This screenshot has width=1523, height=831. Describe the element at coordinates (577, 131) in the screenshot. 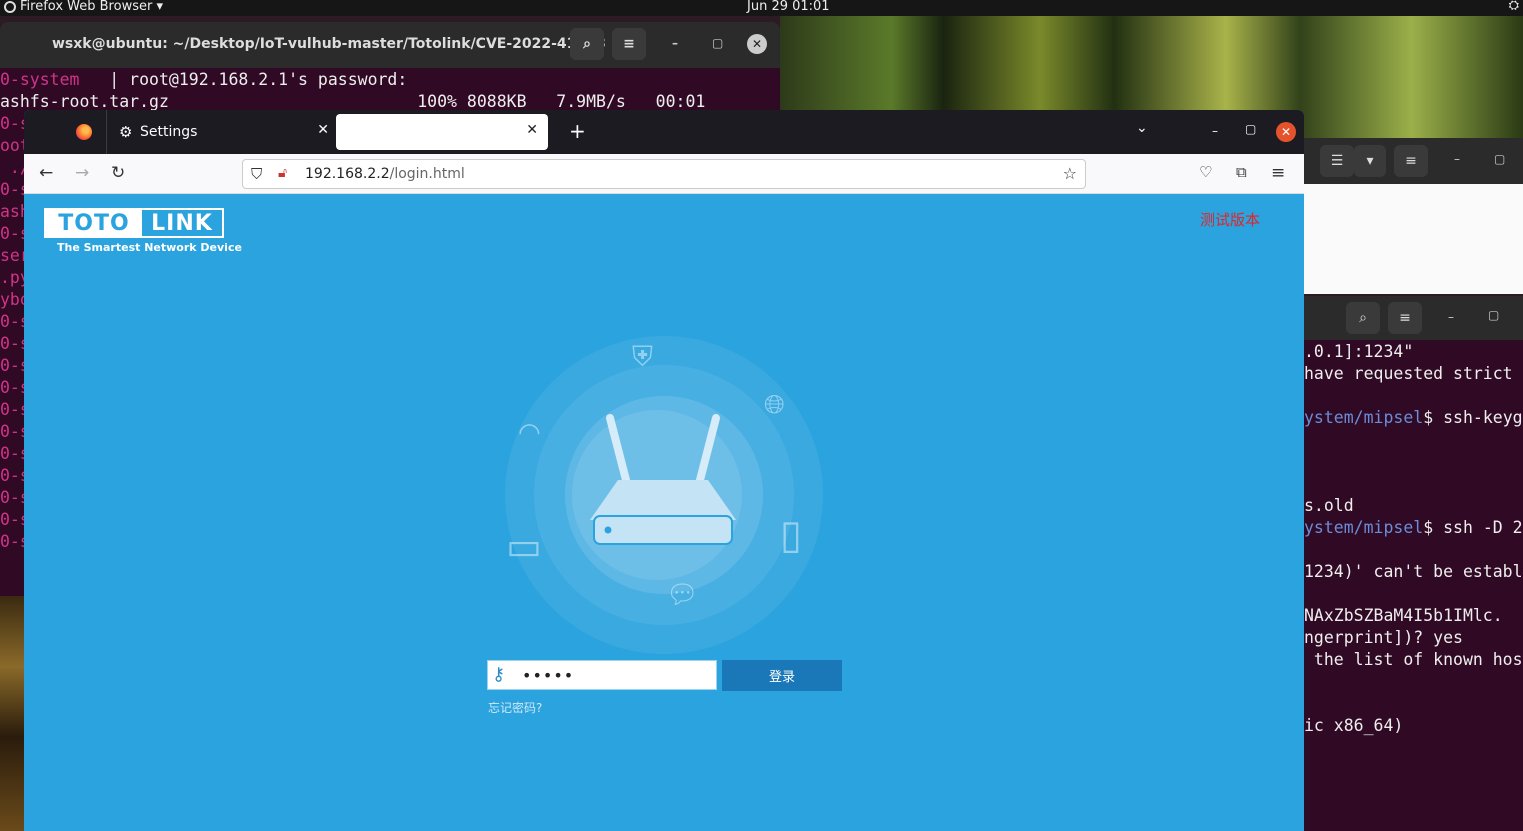

I see `new-tab-button: +` at that location.